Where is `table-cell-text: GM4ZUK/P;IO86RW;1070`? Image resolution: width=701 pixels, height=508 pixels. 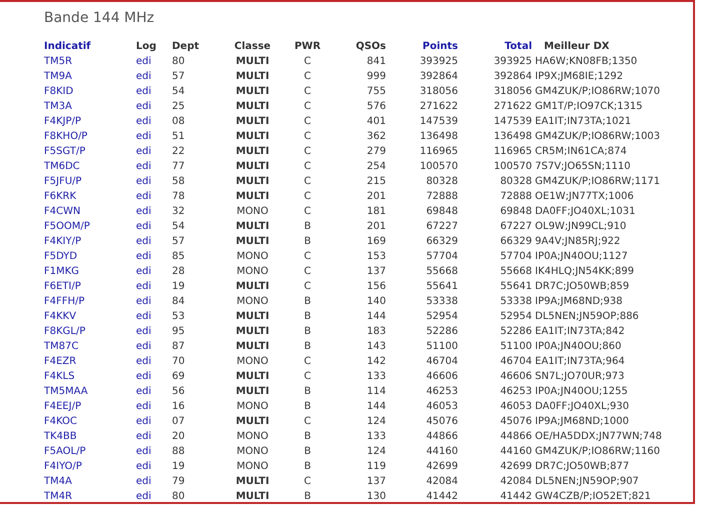 table-cell-text: GM4ZUK/P;IO86RW;1070 is located at coordinates (598, 92).